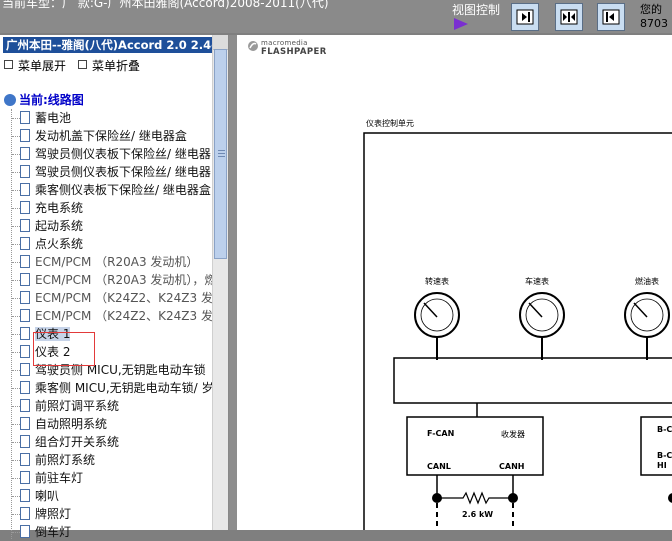  I want to click on selected-model: 广州本田--雅阁(八代)Accord 2.0 2.4-, so click(114, 45).